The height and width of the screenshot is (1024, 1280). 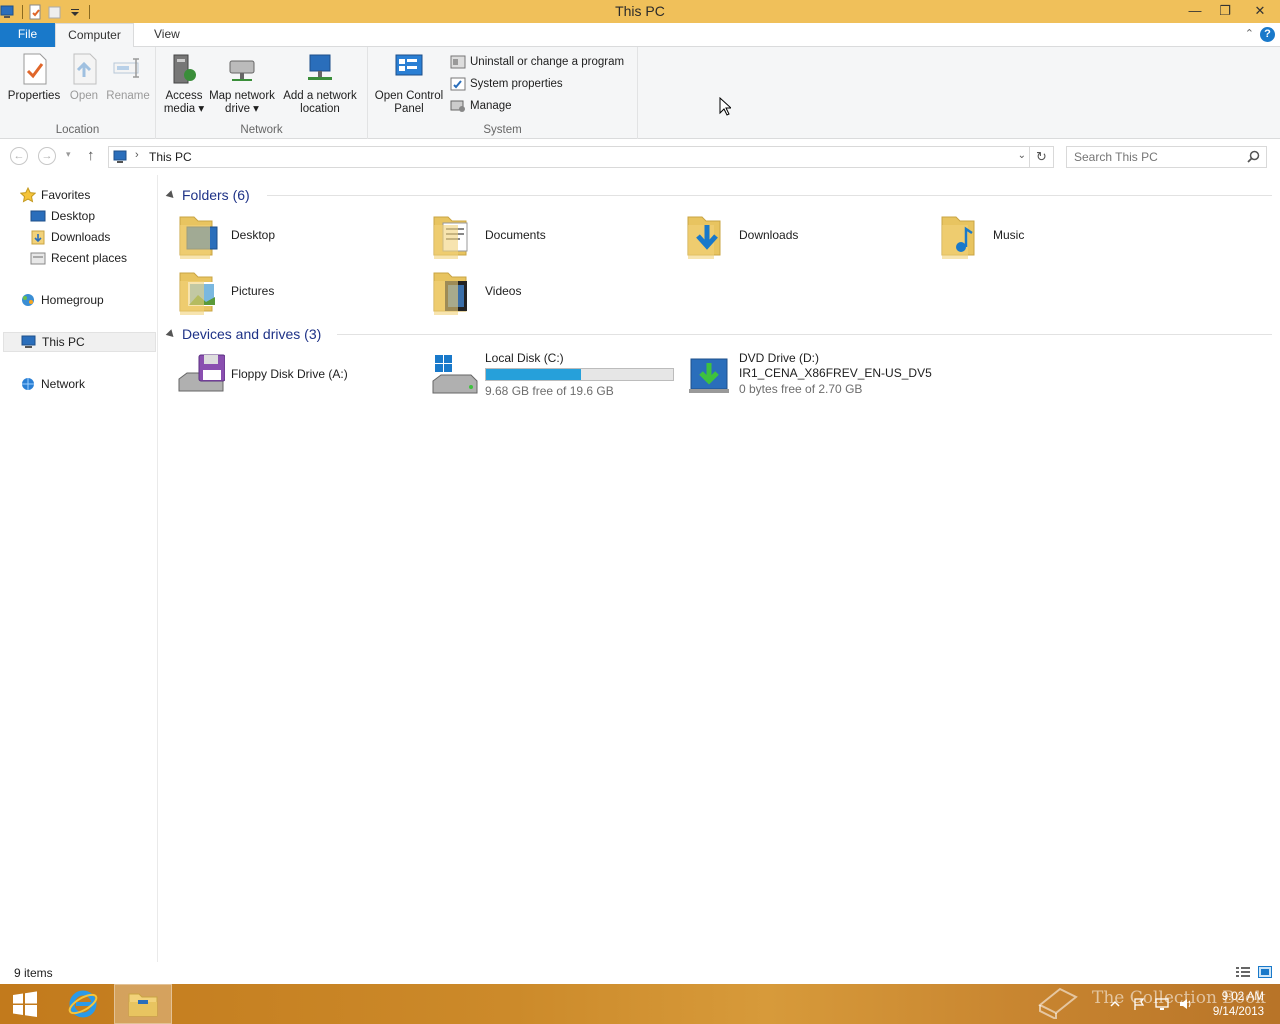 I want to click on disk-usage-bar, so click(x=579, y=374).